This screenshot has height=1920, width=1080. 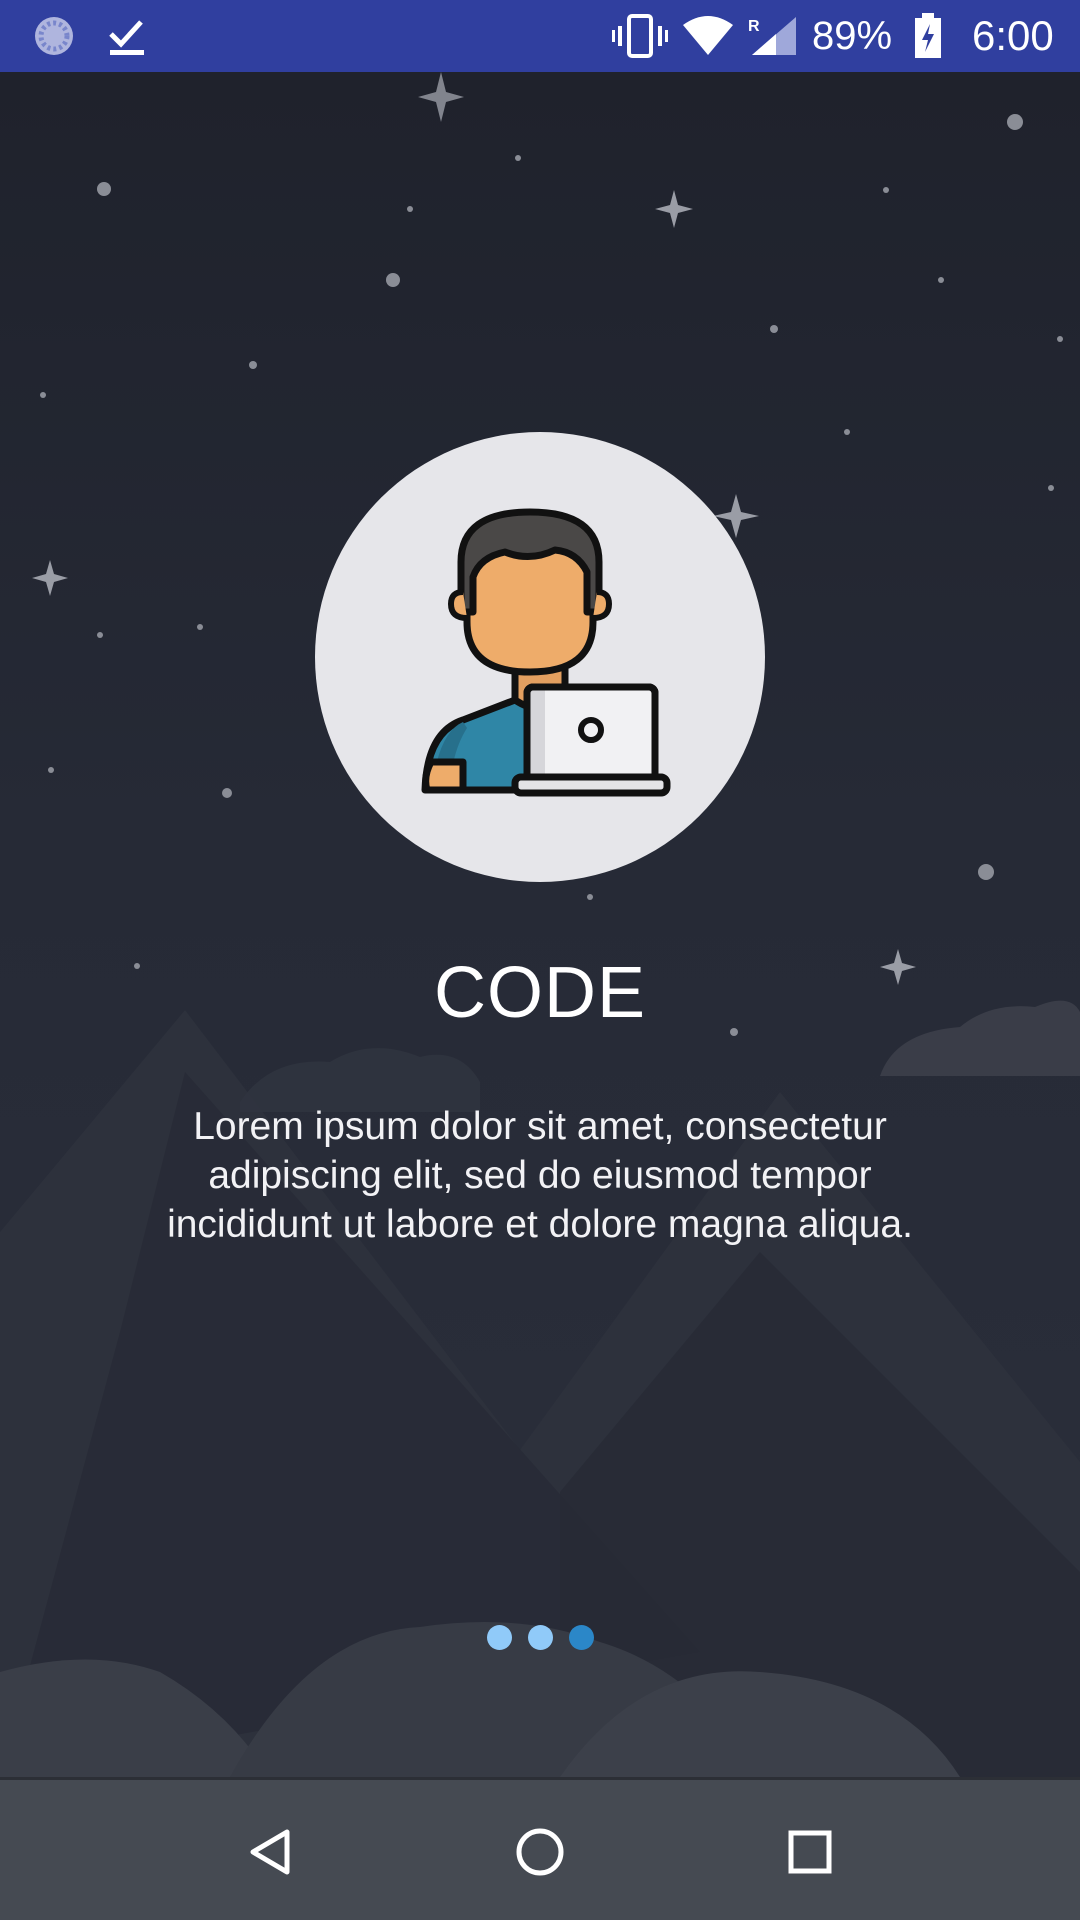 What do you see at coordinates (1013, 35) in the screenshot?
I see `clock: 6:00` at bounding box center [1013, 35].